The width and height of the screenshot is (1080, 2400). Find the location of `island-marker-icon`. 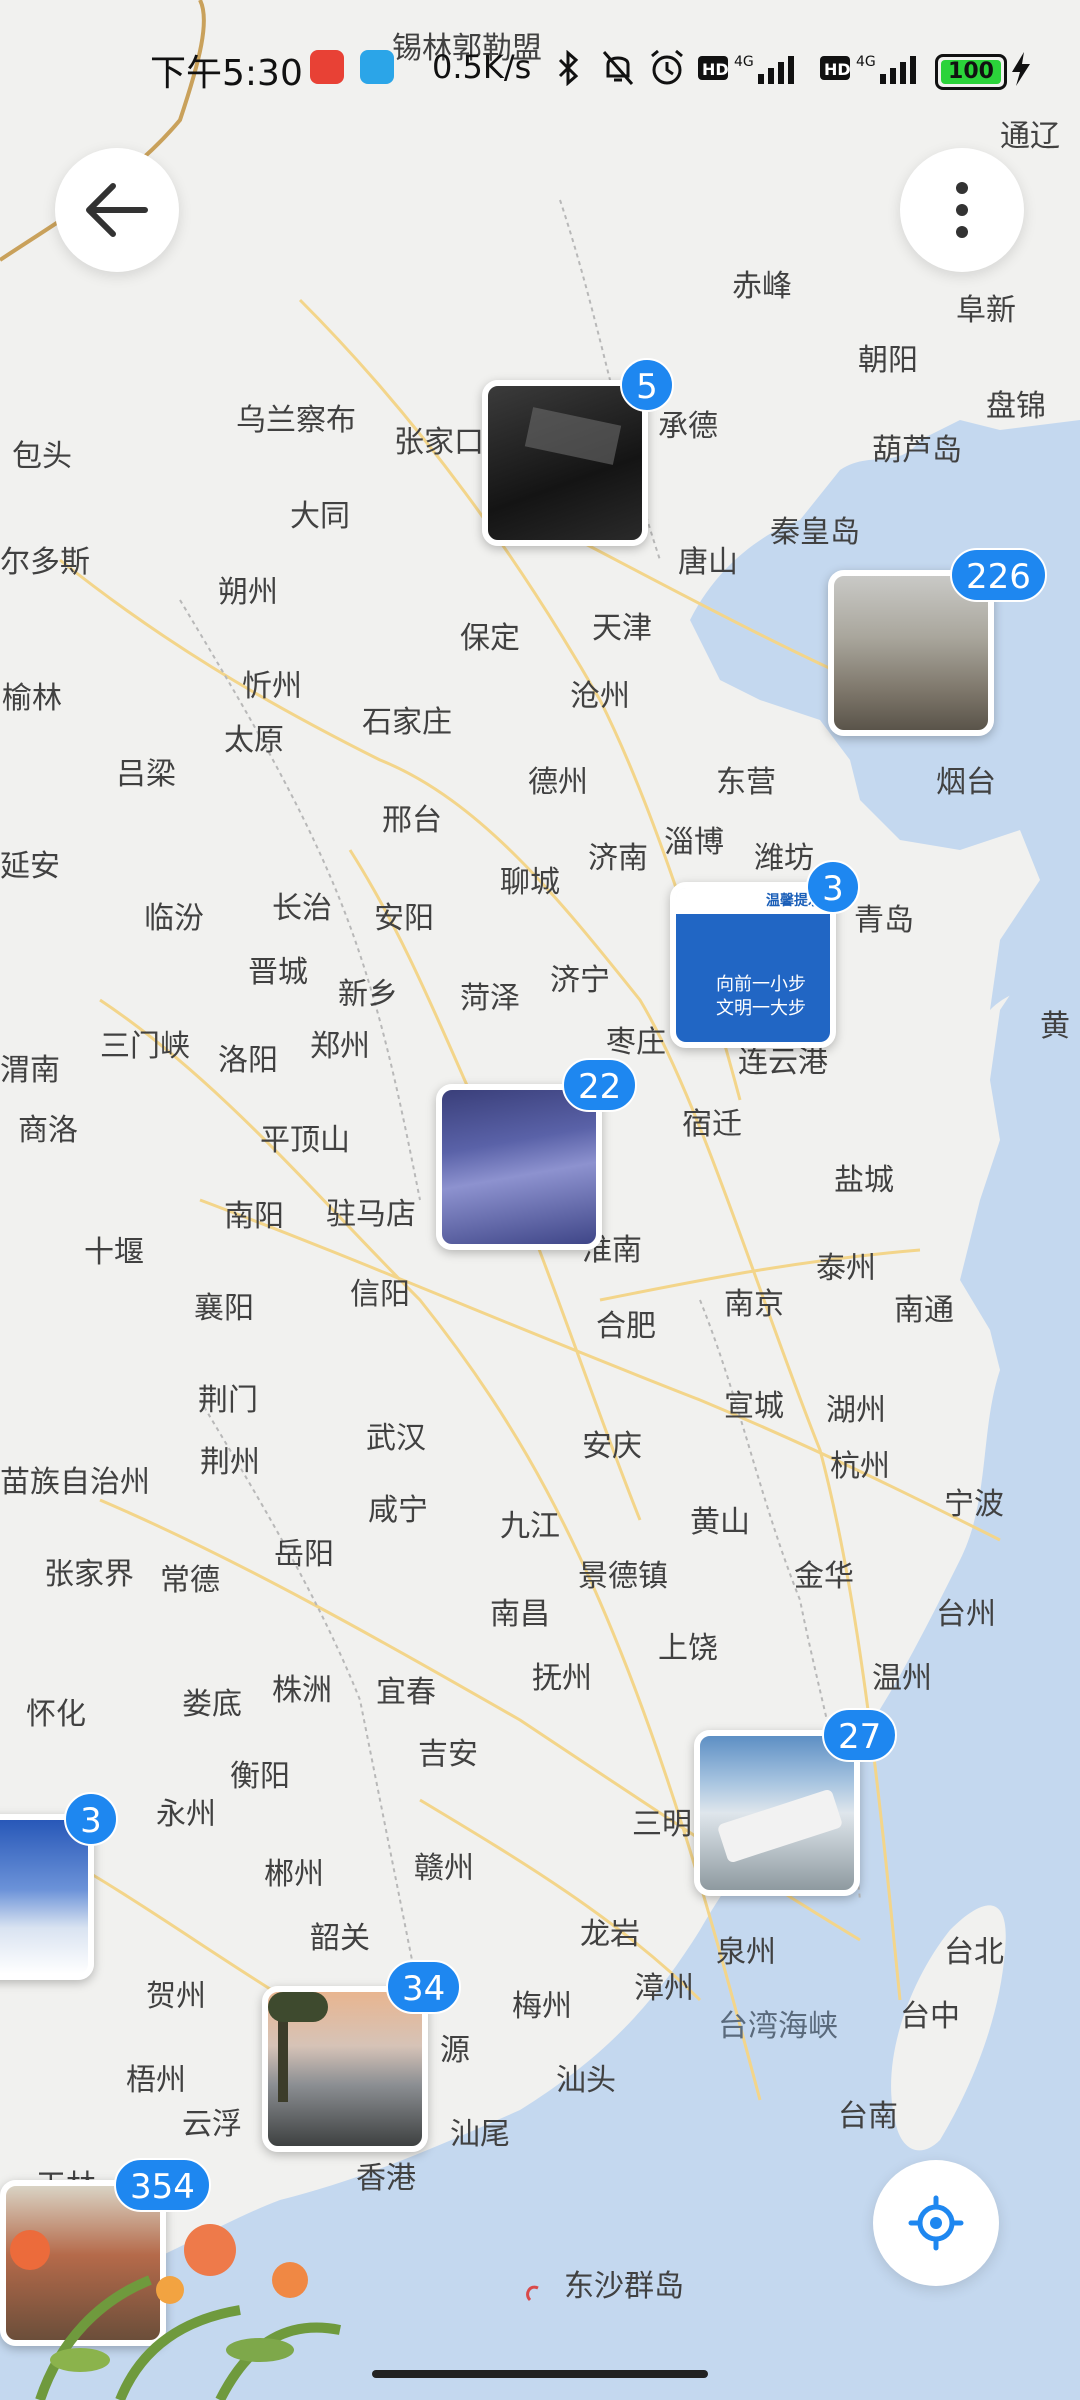

island-marker-icon is located at coordinates (532, 2293).